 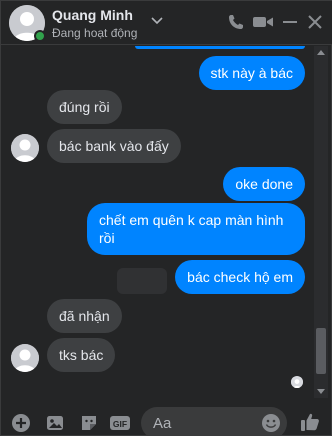 I want to click on scroll-up-arrow, so click(x=321, y=52).